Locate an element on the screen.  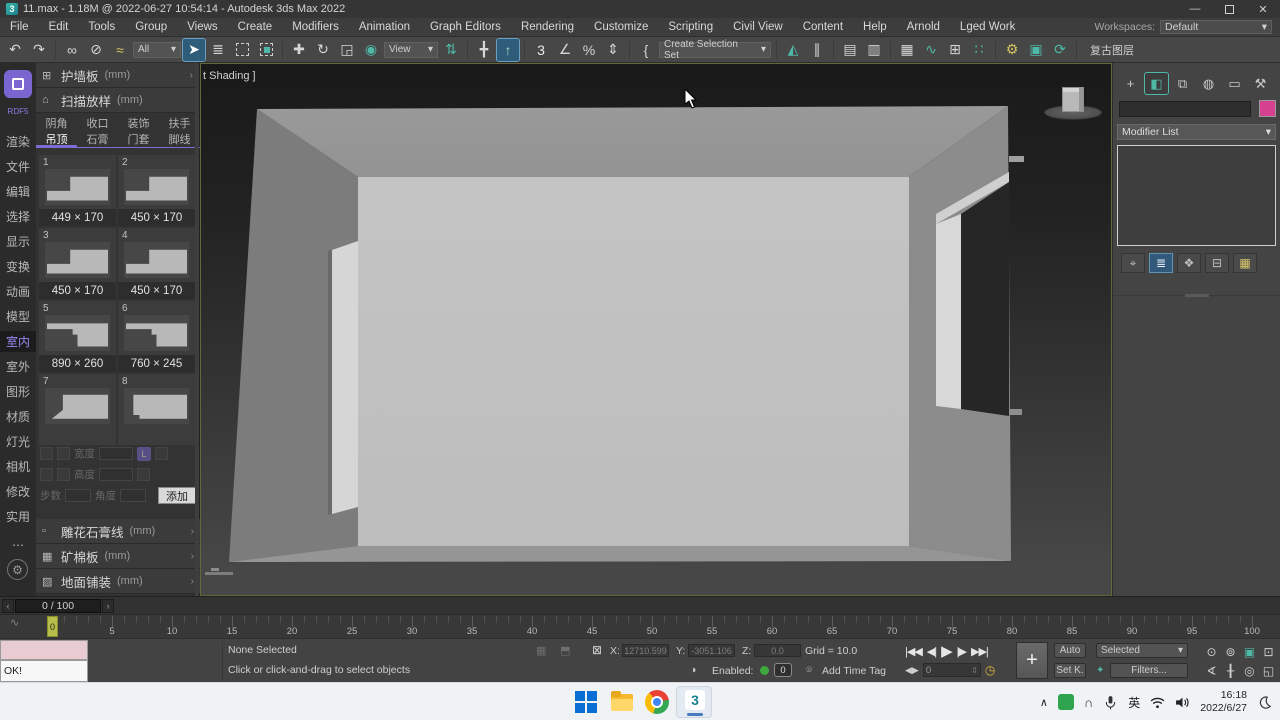
next-key-button: |▶ is located at coordinates (962, 651).